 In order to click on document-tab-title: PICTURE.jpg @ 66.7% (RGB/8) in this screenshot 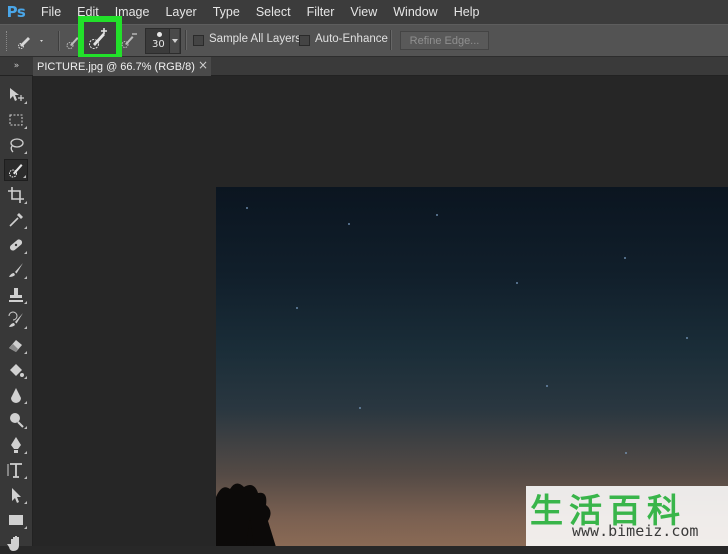, I will do `click(116, 66)`.